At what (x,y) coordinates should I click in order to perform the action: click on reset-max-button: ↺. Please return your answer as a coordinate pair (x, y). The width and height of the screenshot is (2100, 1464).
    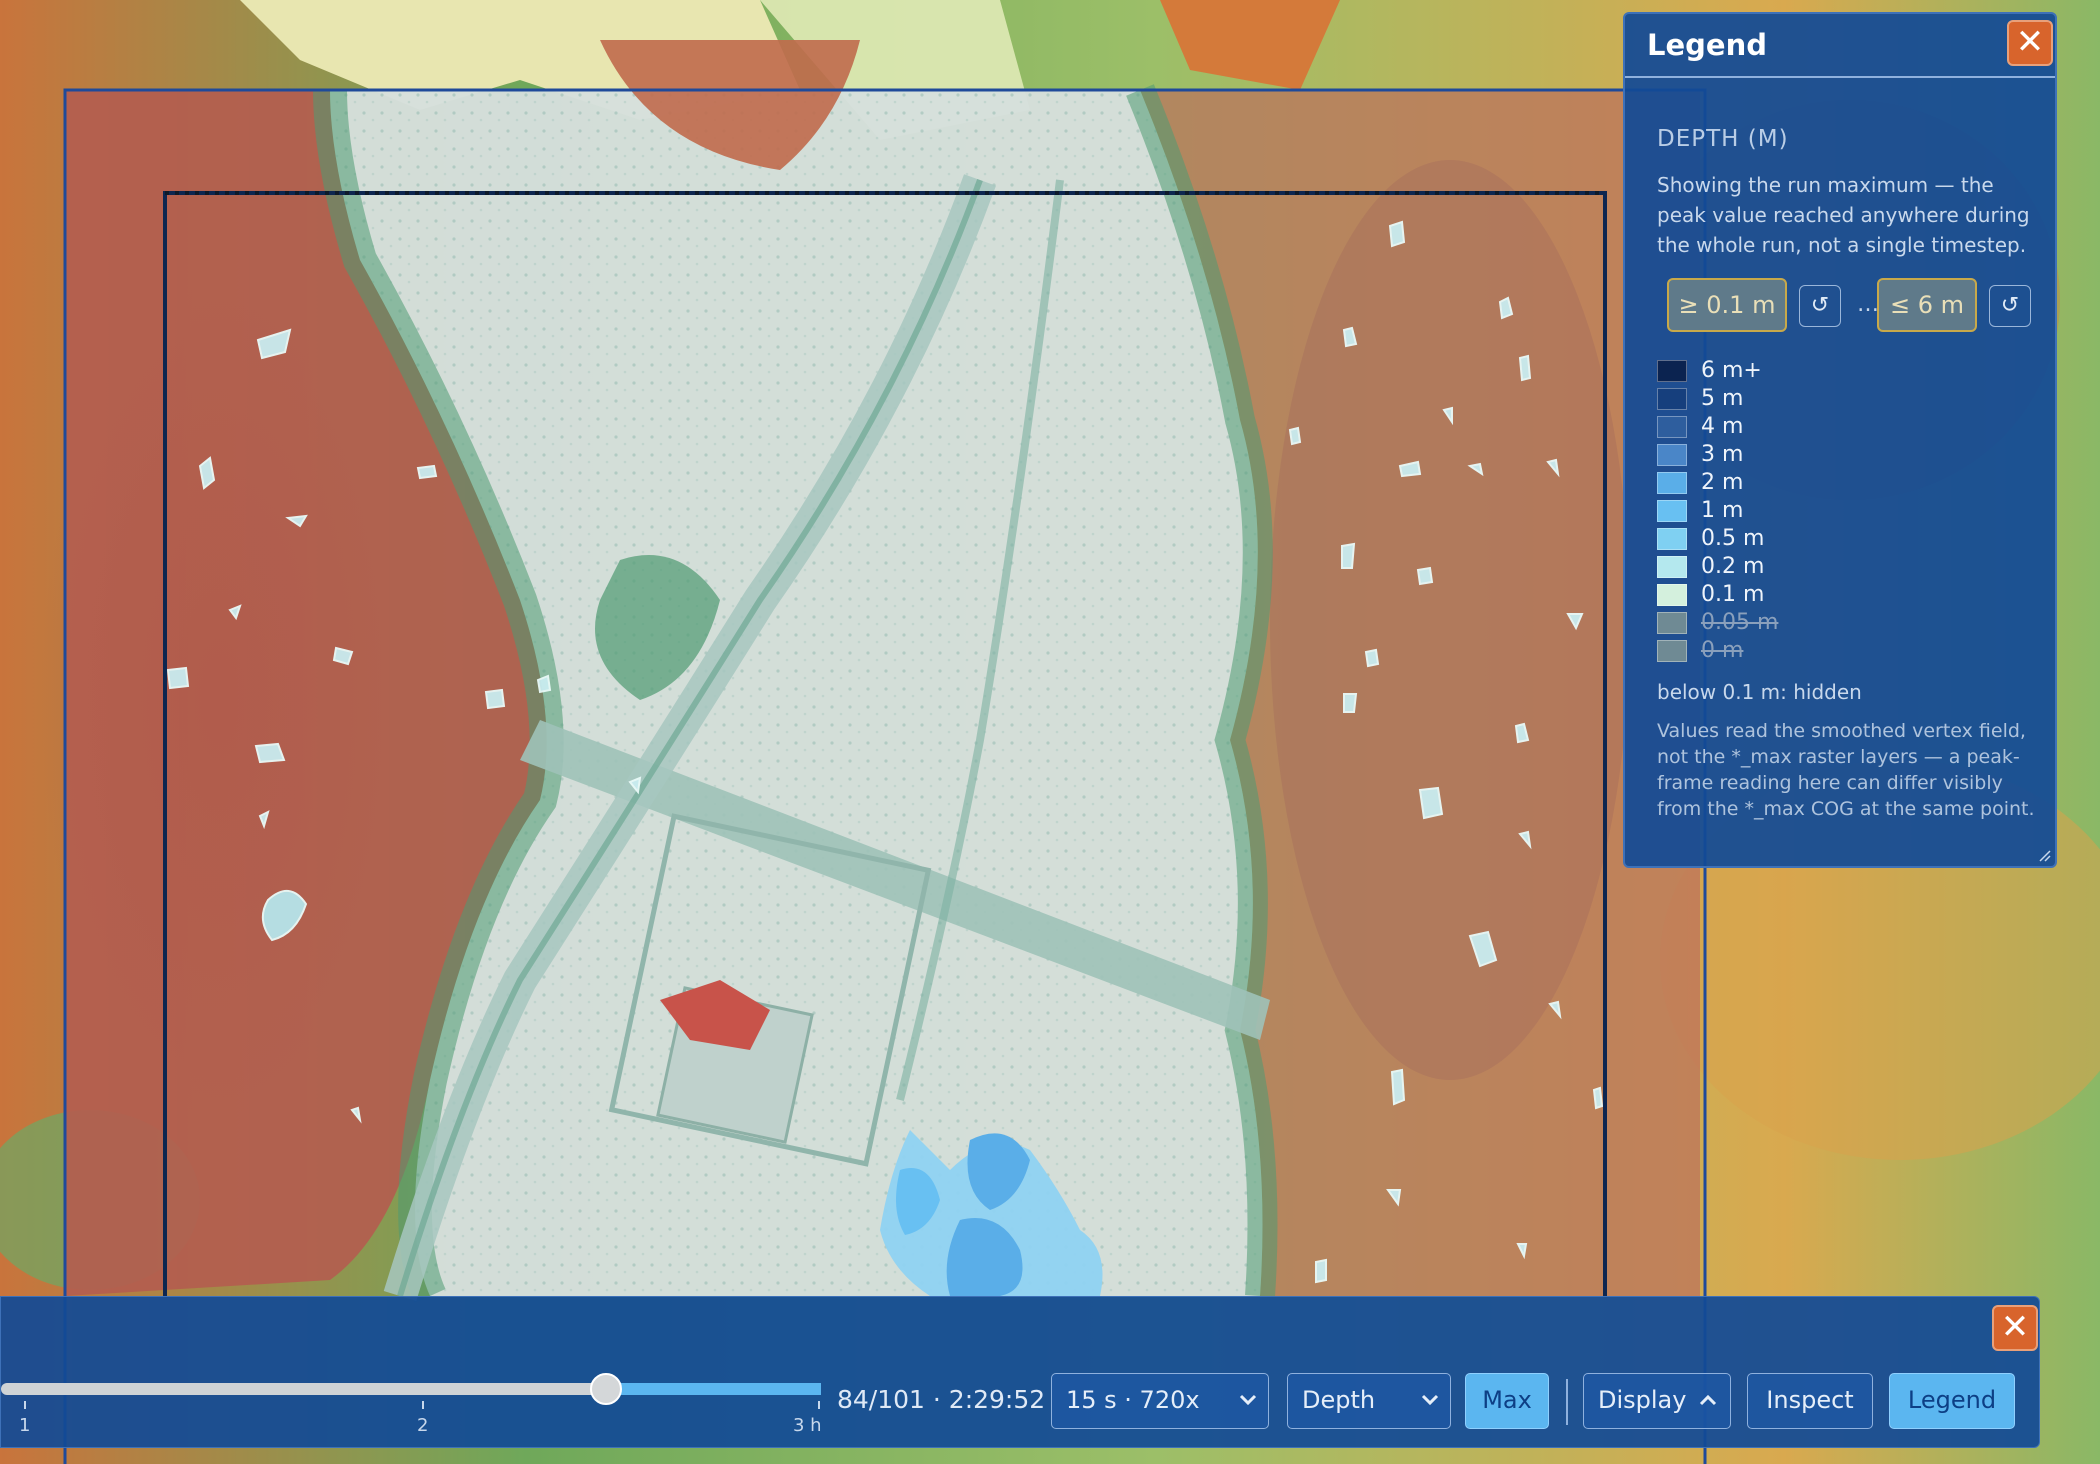
    Looking at the image, I should click on (2010, 306).